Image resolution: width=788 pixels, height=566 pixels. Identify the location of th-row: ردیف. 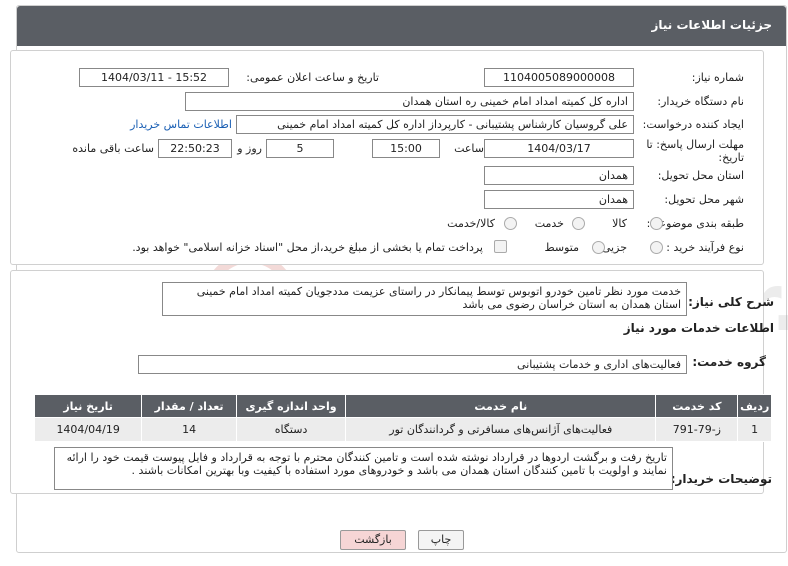
(754, 406).